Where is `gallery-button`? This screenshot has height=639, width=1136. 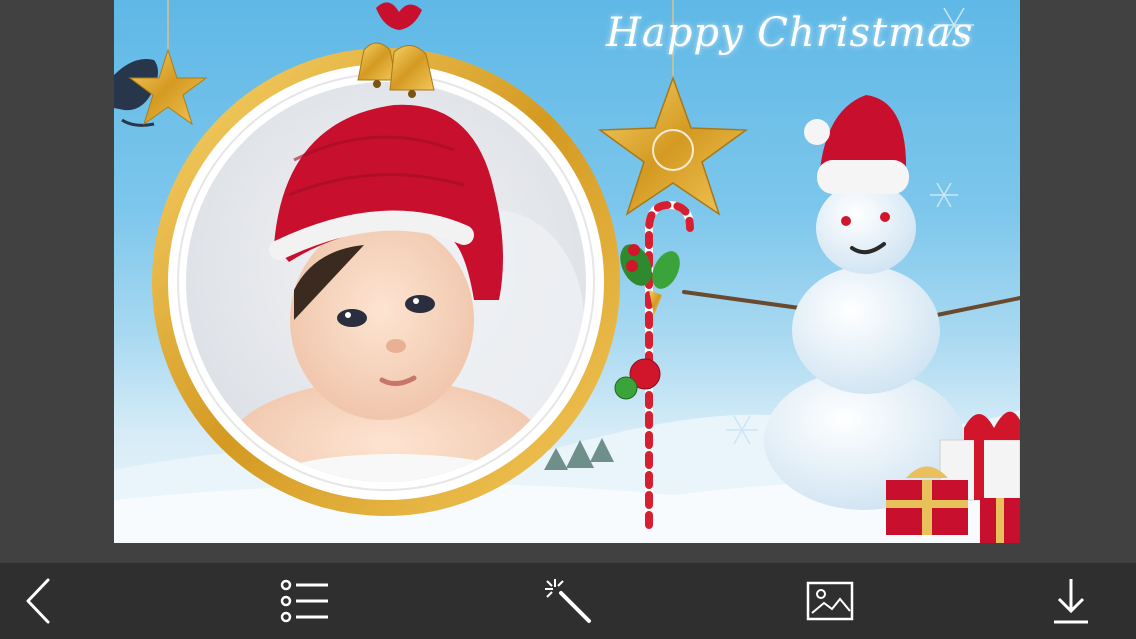
gallery-button is located at coordinates (830, 601).